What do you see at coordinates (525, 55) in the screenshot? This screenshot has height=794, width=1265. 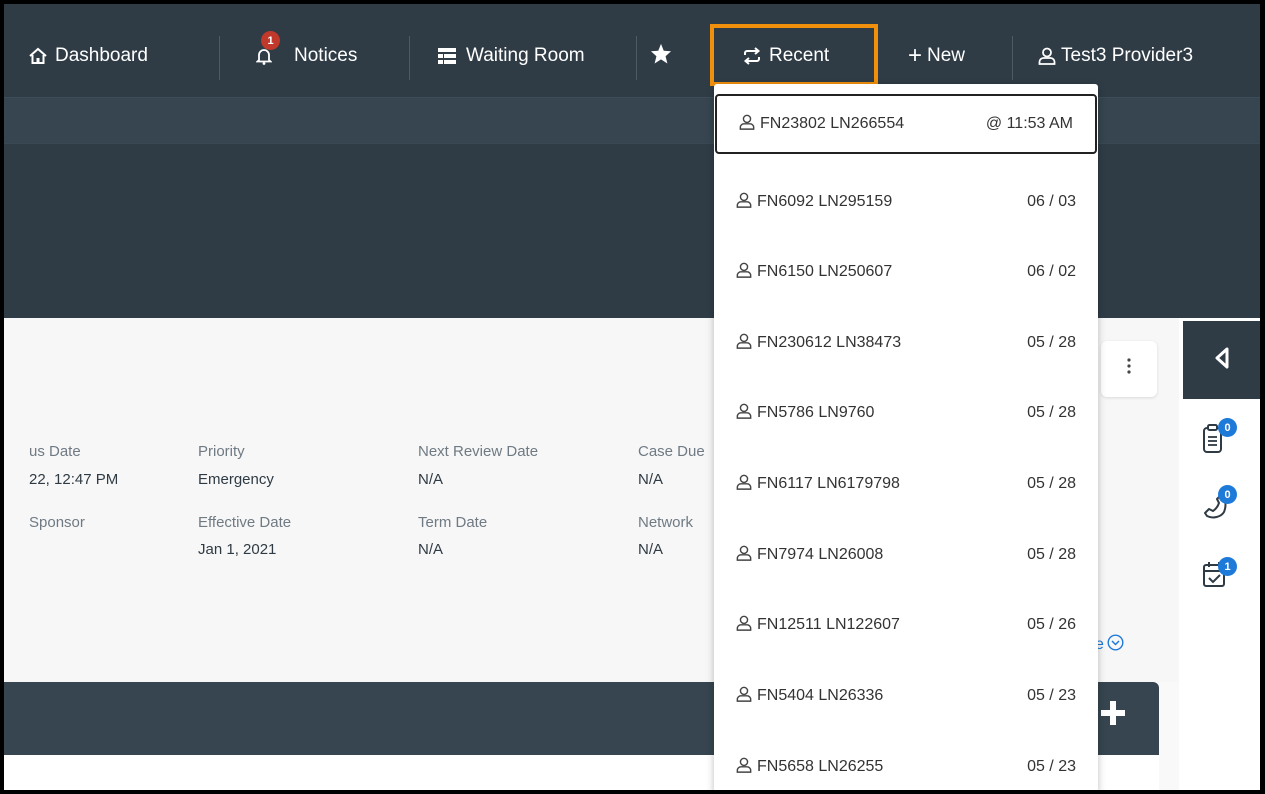 I see `nav-waiting-room-label: Waiting Room` at bounding box center [525, 55].